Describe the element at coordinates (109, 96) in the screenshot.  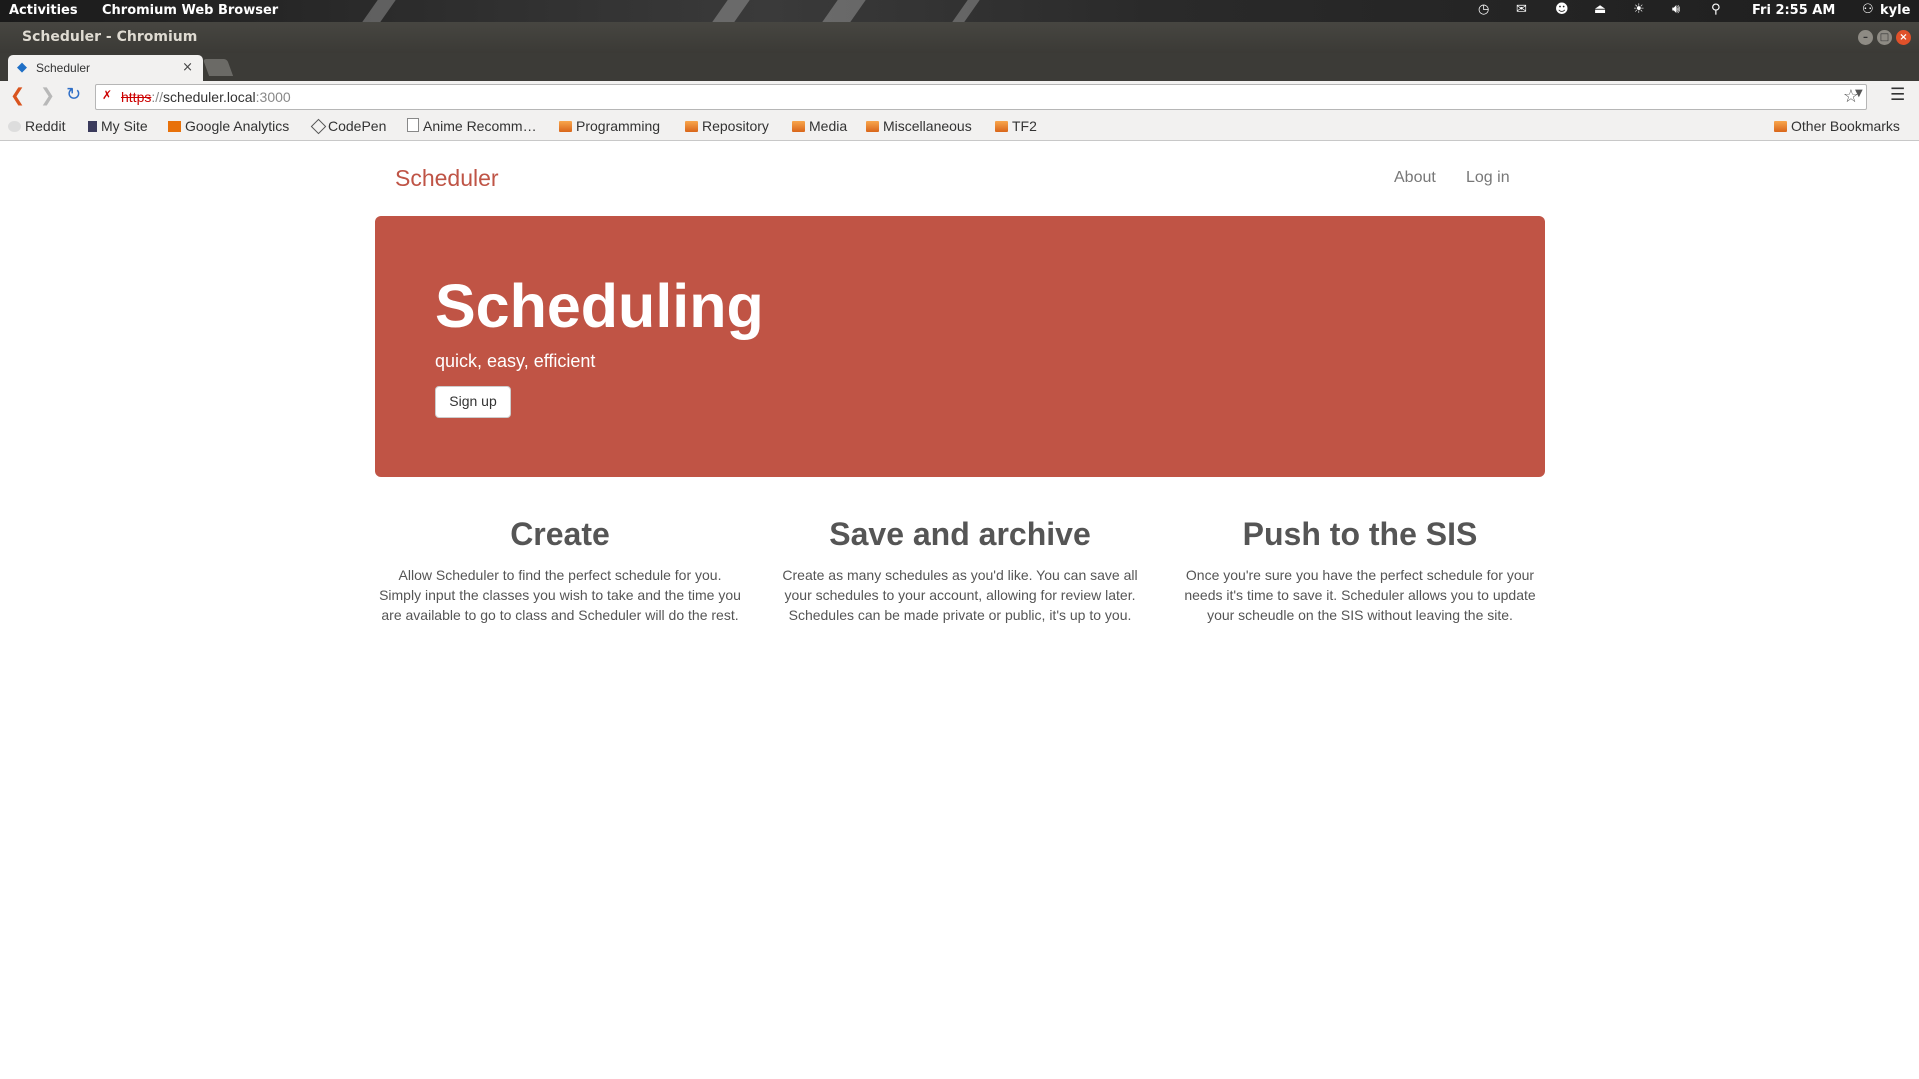
I see `insecure-lock-icon: ✗` at that location.